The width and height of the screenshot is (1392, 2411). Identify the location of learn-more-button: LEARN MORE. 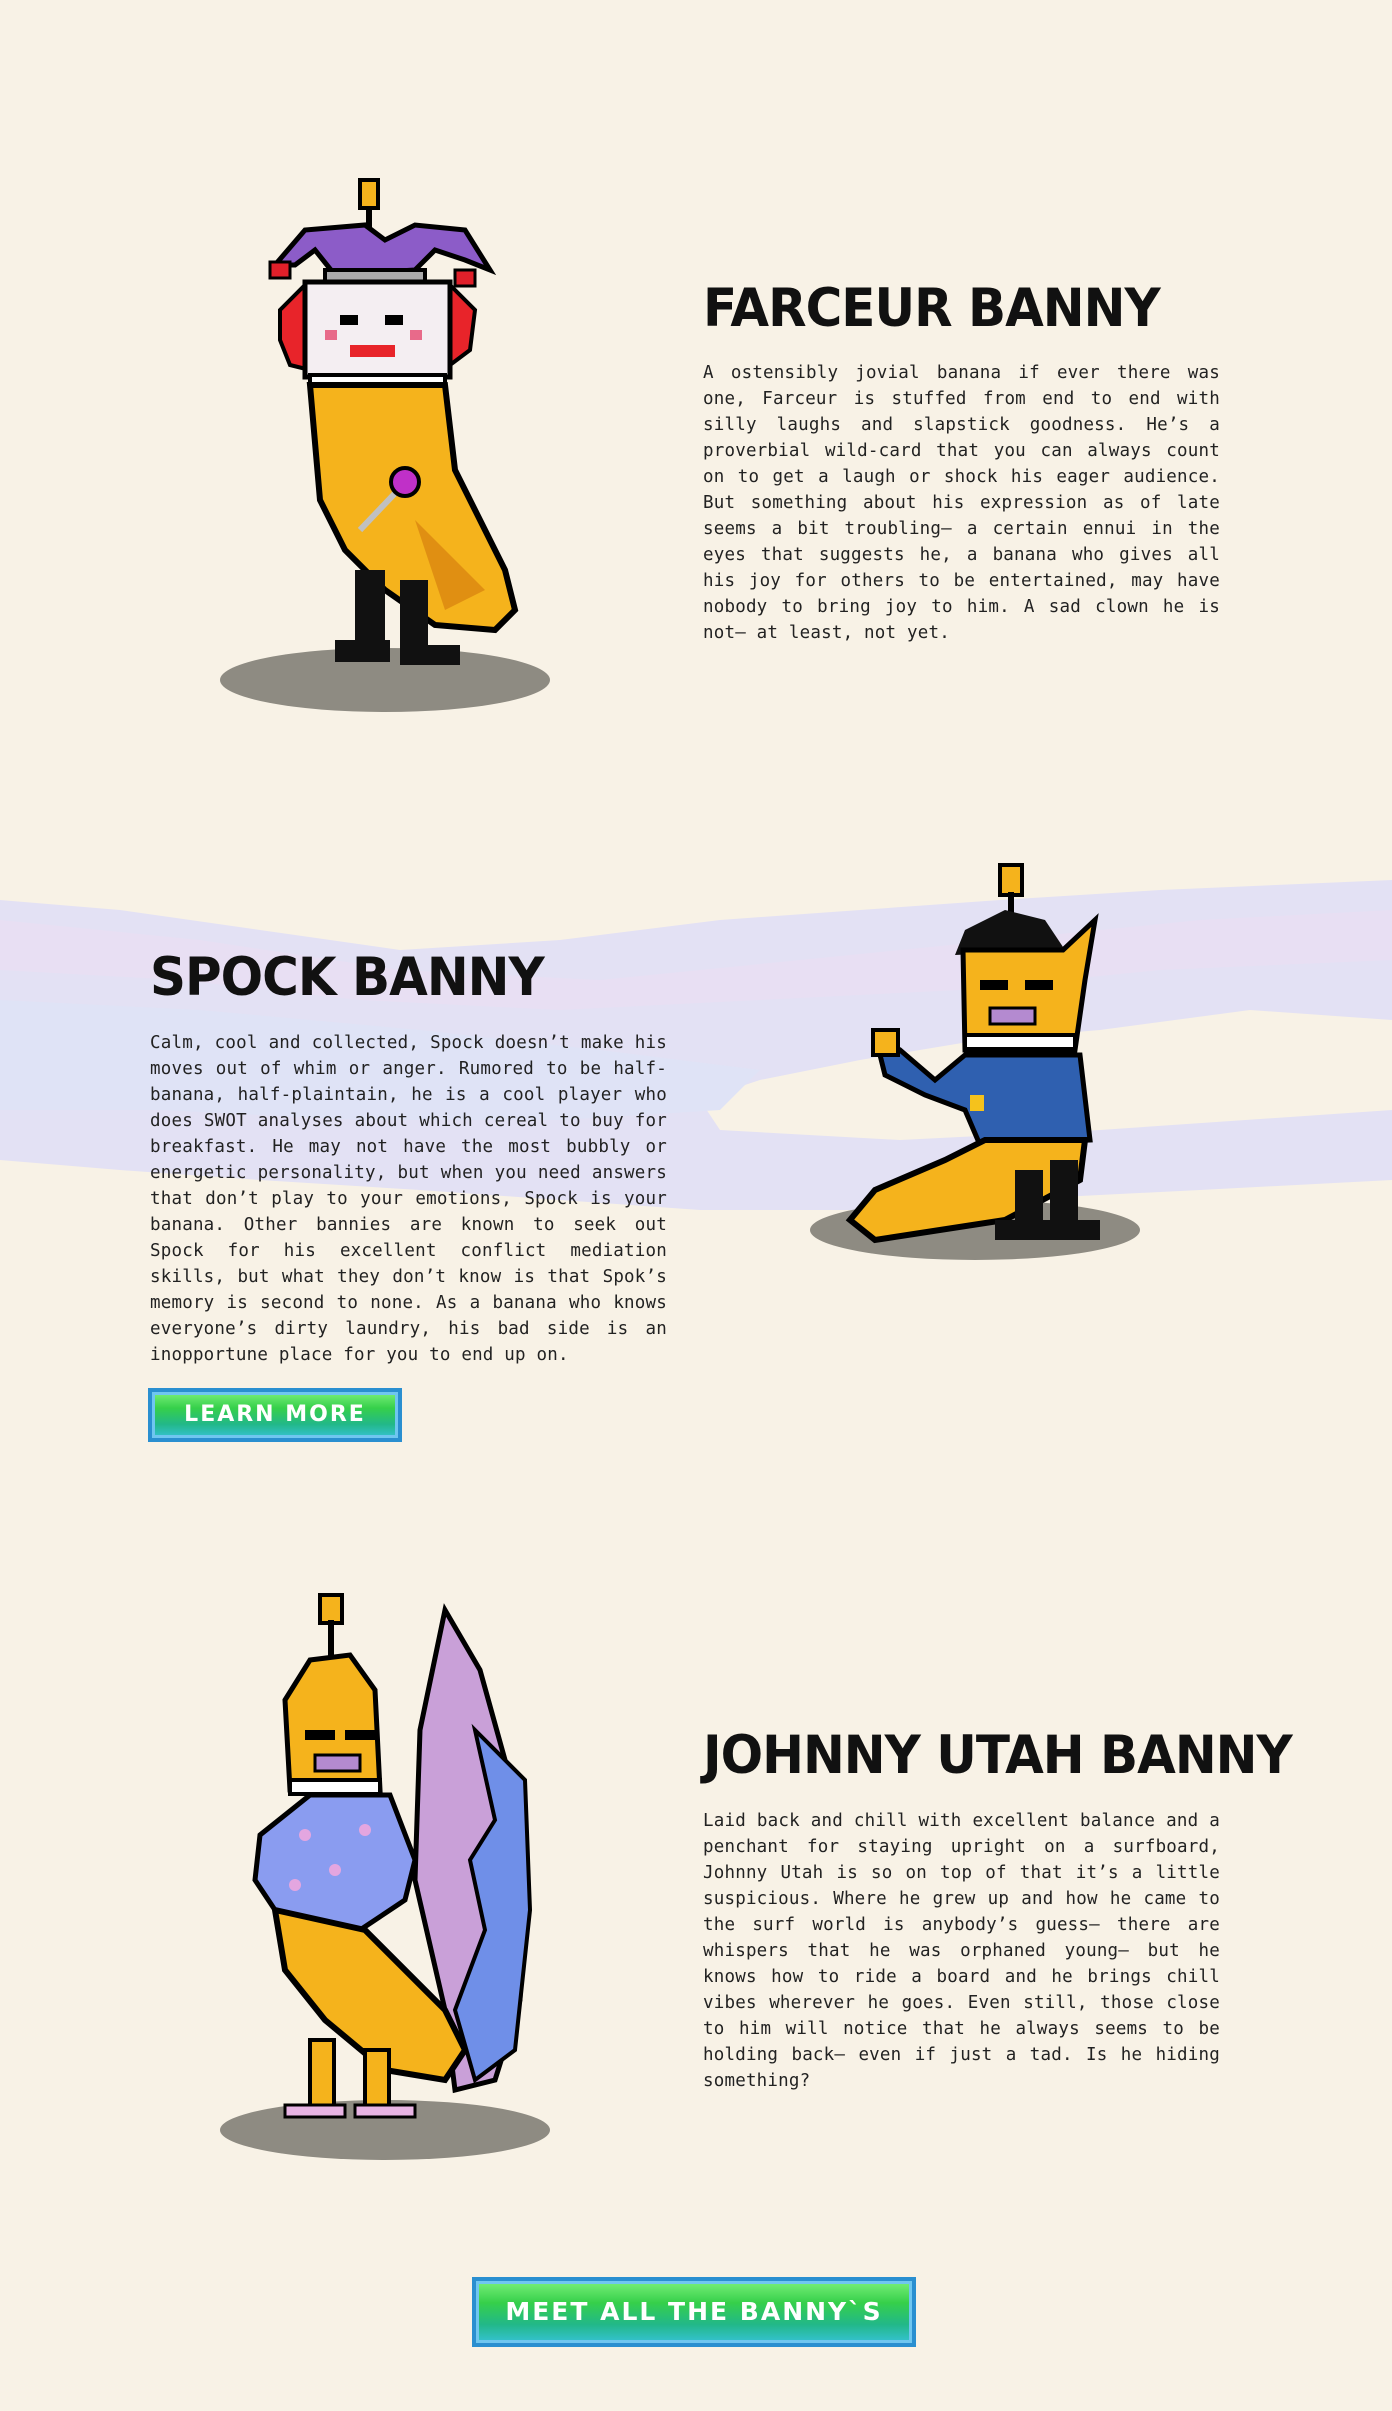
(275, 1415).